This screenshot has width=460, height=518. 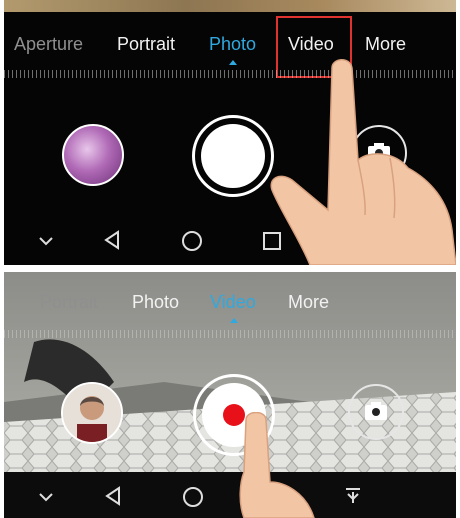 What do you see at coordinates (277, 465) in the screenshot?
I see `pointing-finger-illustration` at bounding box center [277, 465].